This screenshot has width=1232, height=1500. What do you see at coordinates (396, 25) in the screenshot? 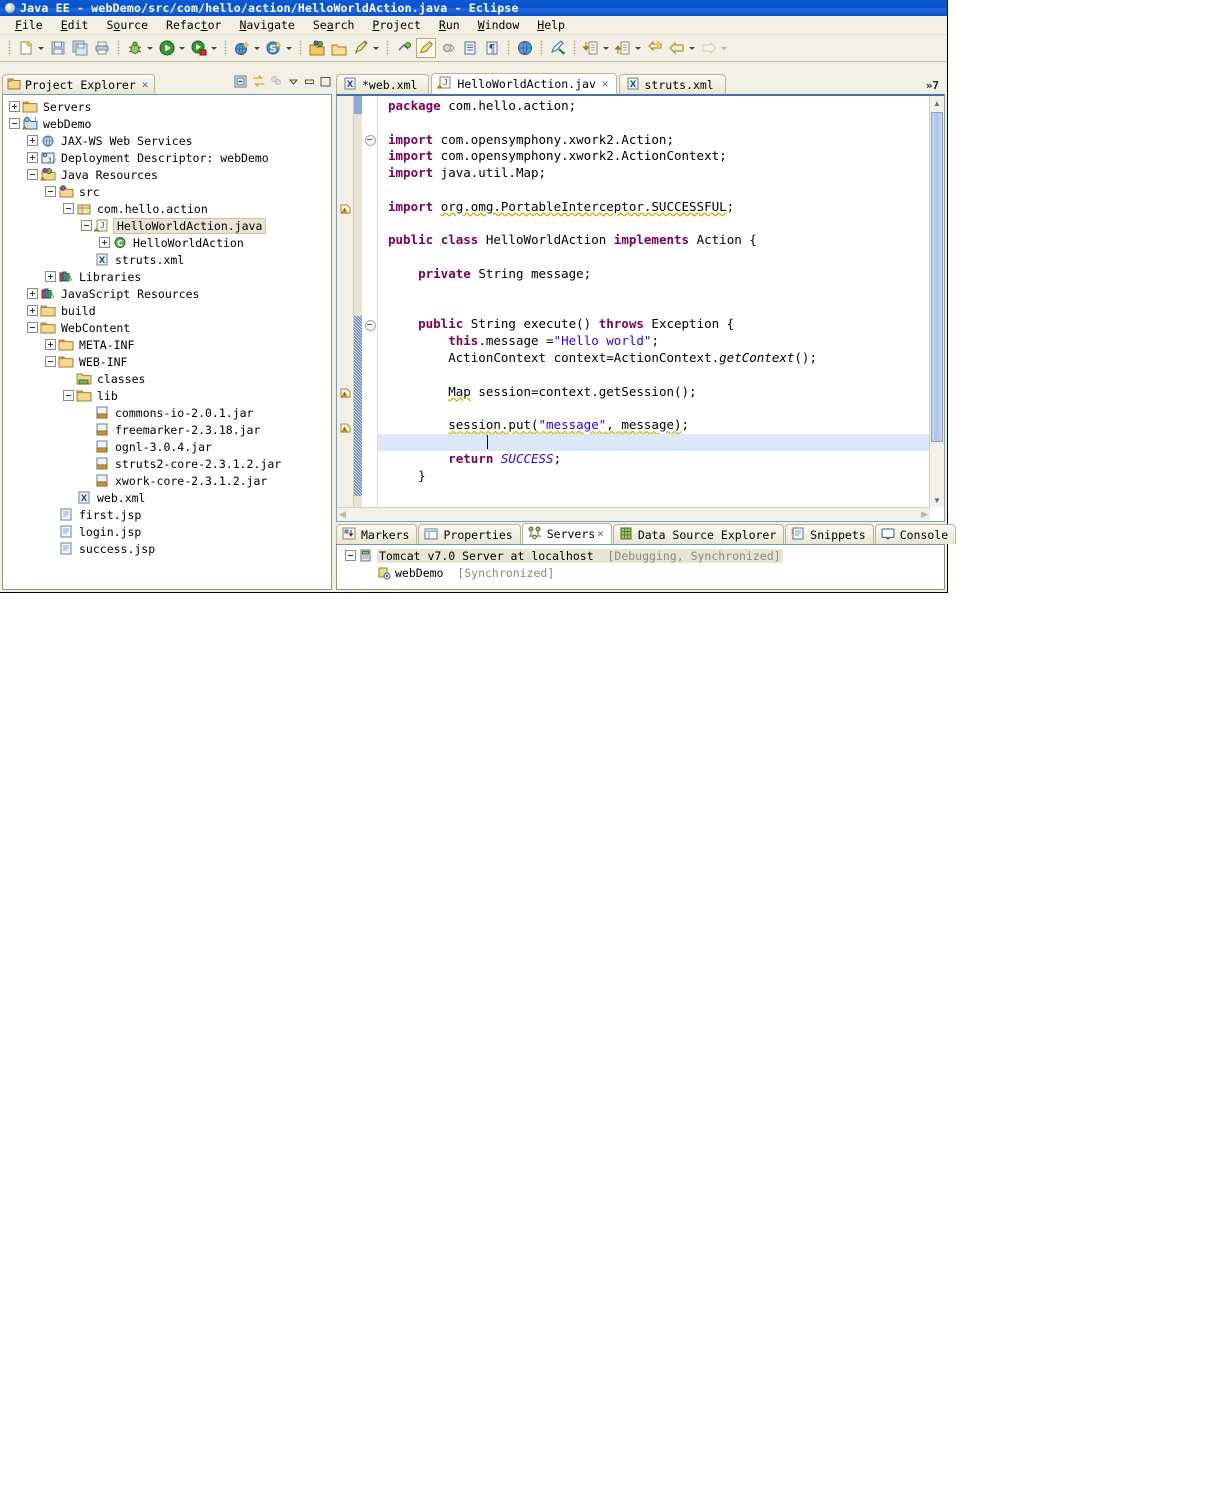
I see `menu-project: Project` at bounding box center [396, 25].